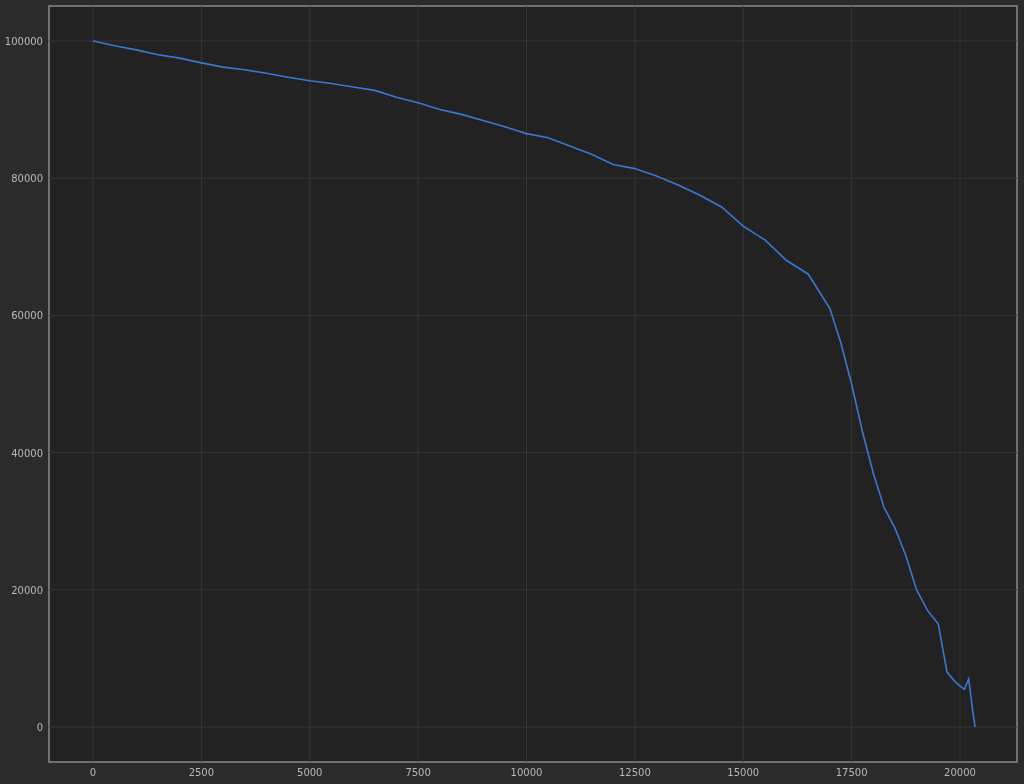 The image size is (1024, 784). What do you see at coordinates (201, 772) in the screenshot?
I see `tick-label: 2500` at bounding box center [201, 772].